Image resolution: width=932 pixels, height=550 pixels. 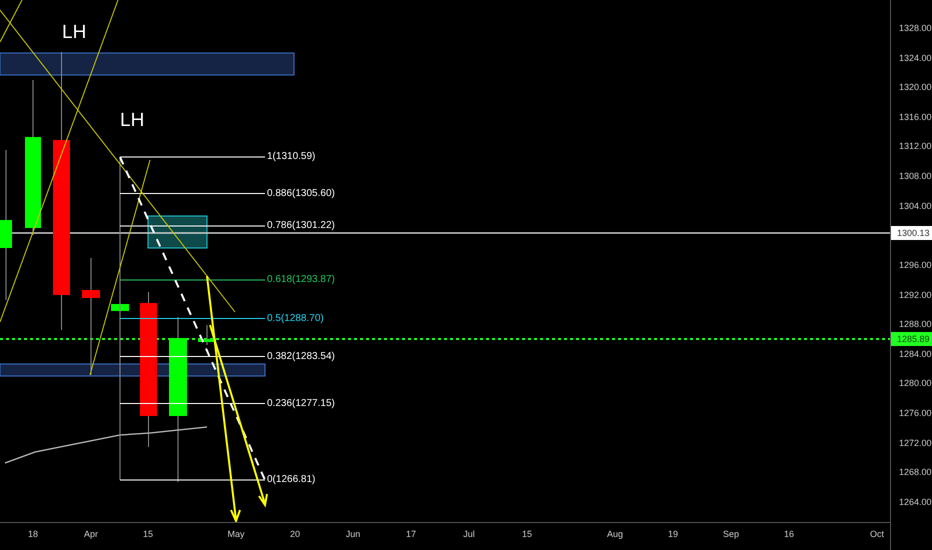 What do you see at coordinates (673, 534) in the screenshot?
I see `time-axis-label: 19` at bounding box center [673, 534].